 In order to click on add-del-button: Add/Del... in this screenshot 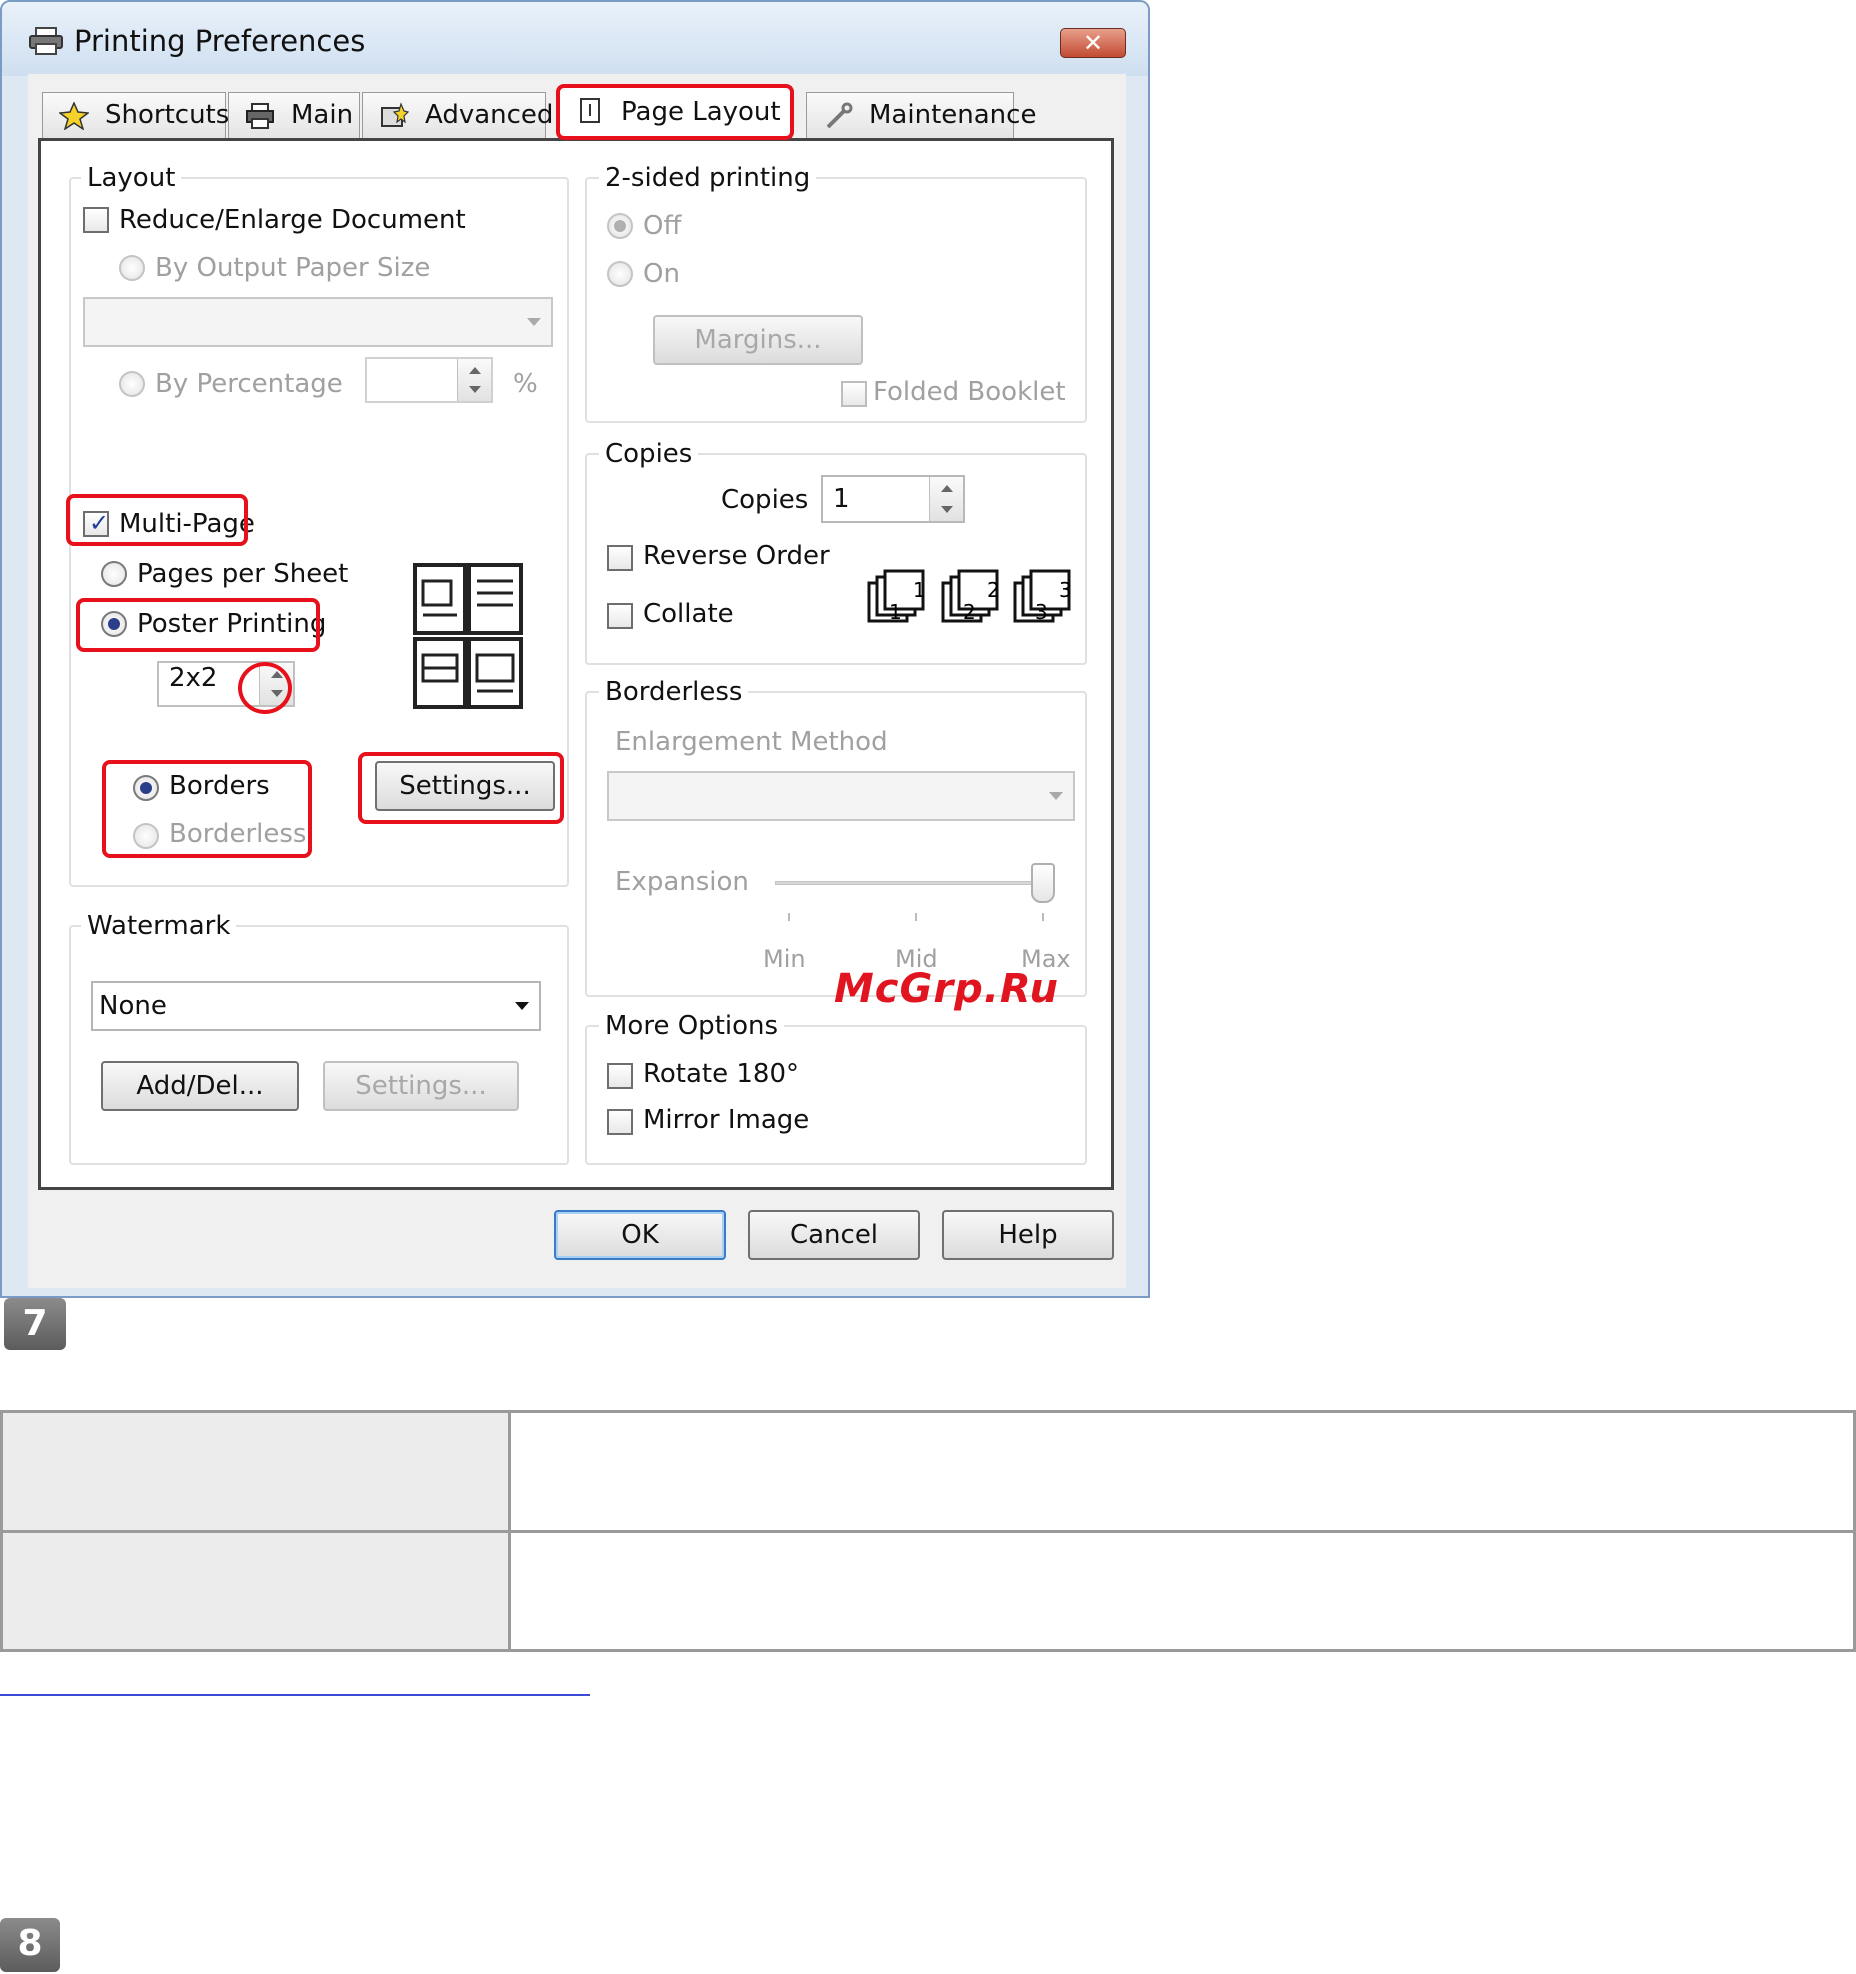, I will do `click(200, 1086)`.